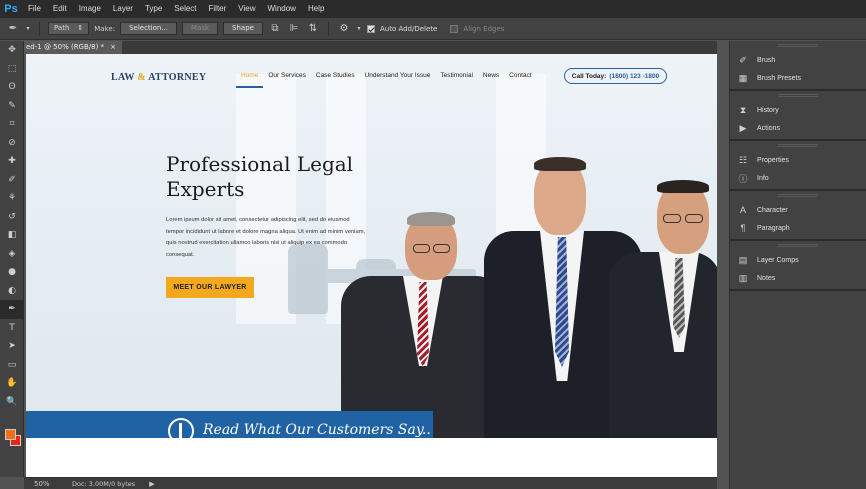 This screenshot has height=489, width=866. What do you see at coordinates (90, 9) in the screenshot?
I see `menu-image: Image` at bounding box center [90, 9].